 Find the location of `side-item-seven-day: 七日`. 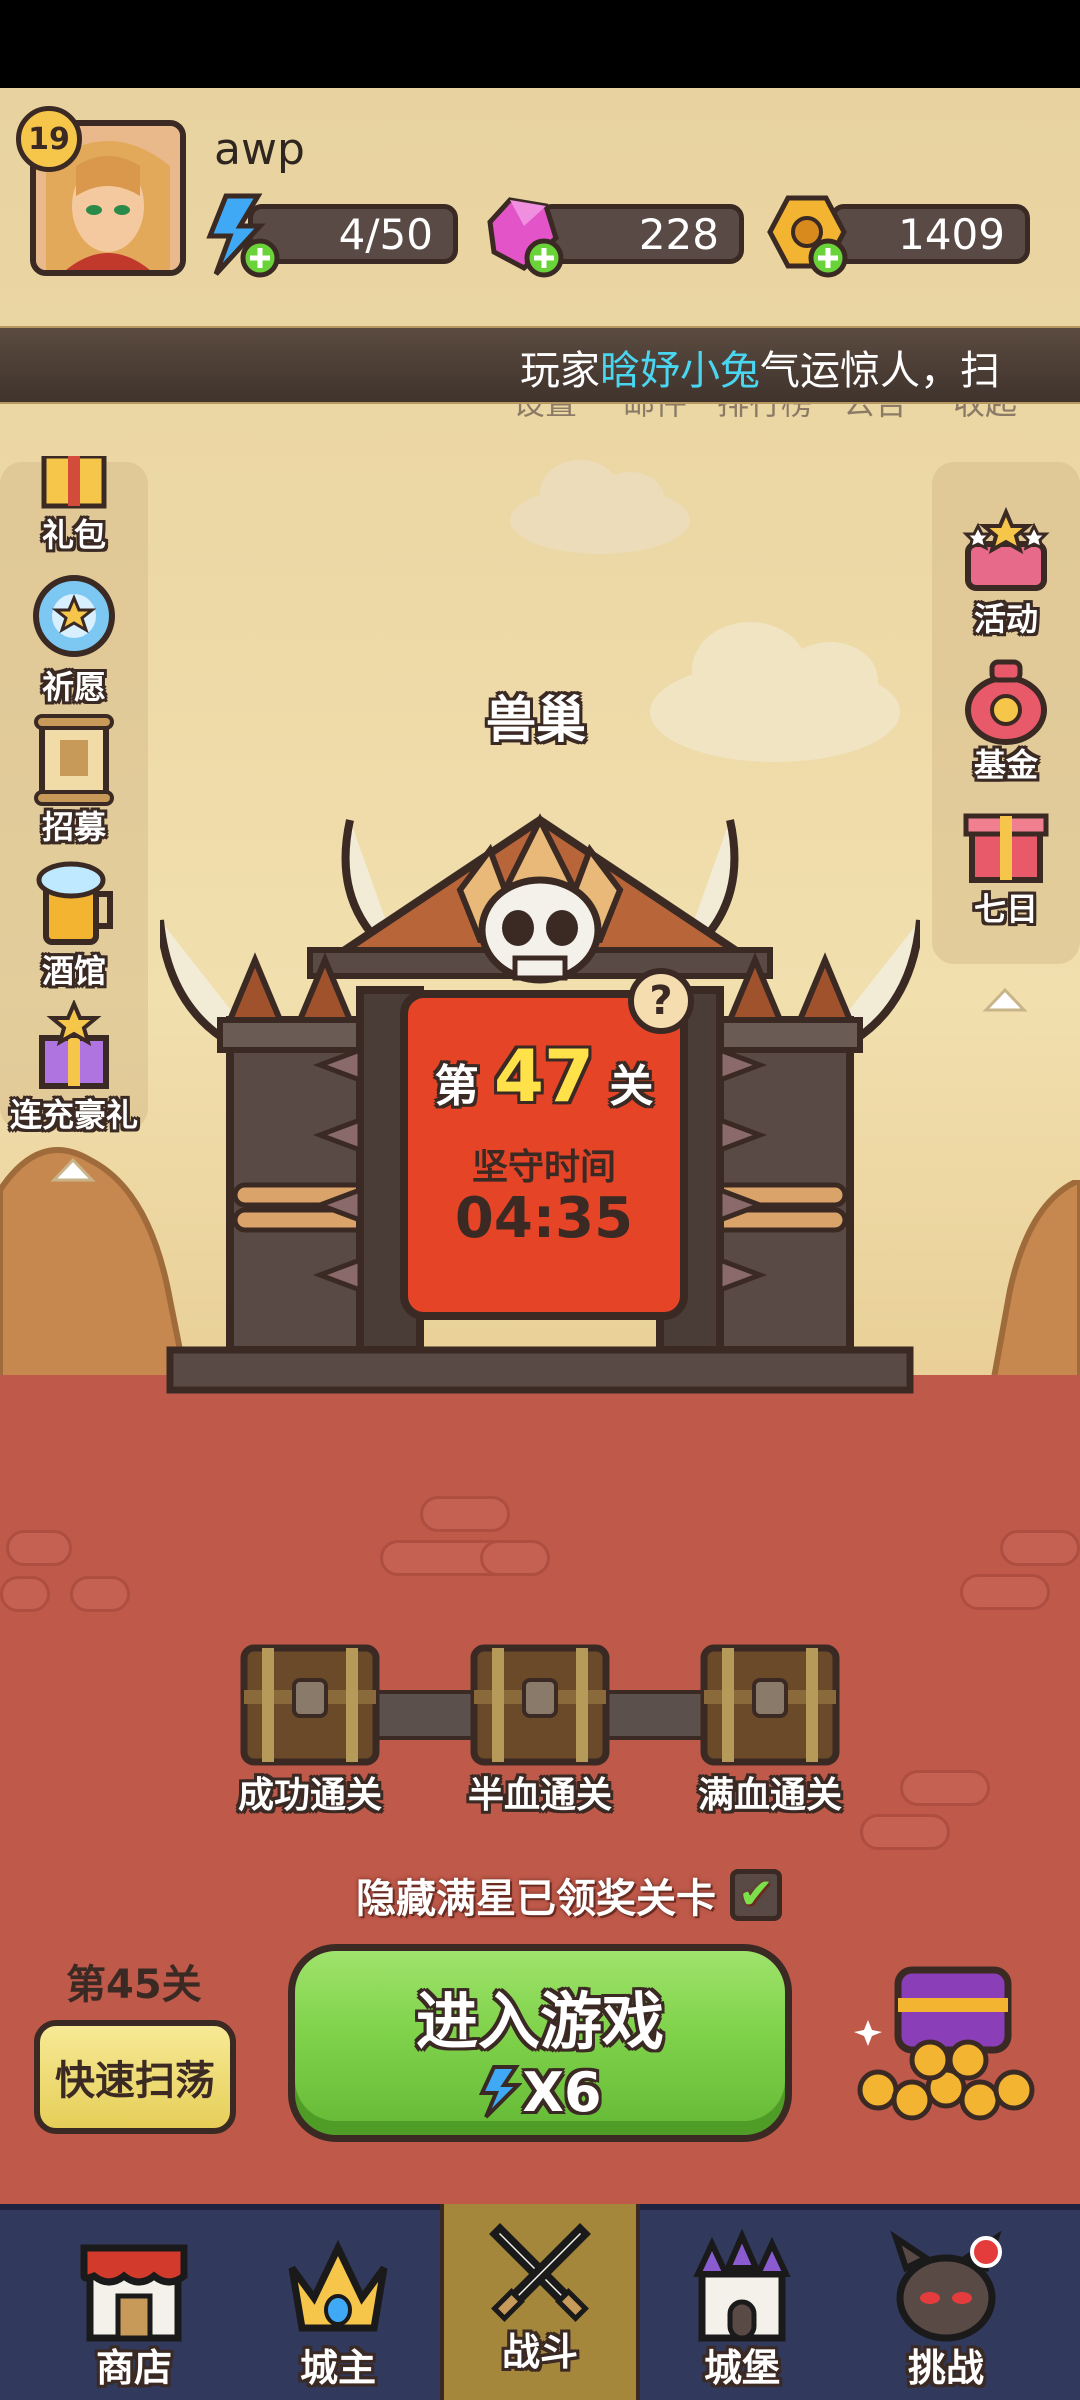

side-item-seven-day: 七日 is located at coordinates (1006, 862).